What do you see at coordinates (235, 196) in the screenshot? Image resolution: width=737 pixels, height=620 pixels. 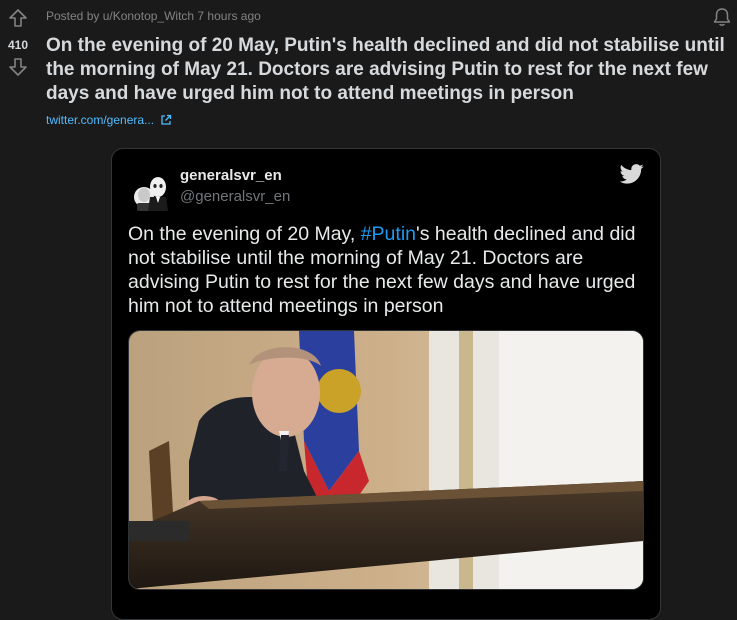 I see `tweet-author-handle: @generalsvr_en` at bounding box center [235, 196].